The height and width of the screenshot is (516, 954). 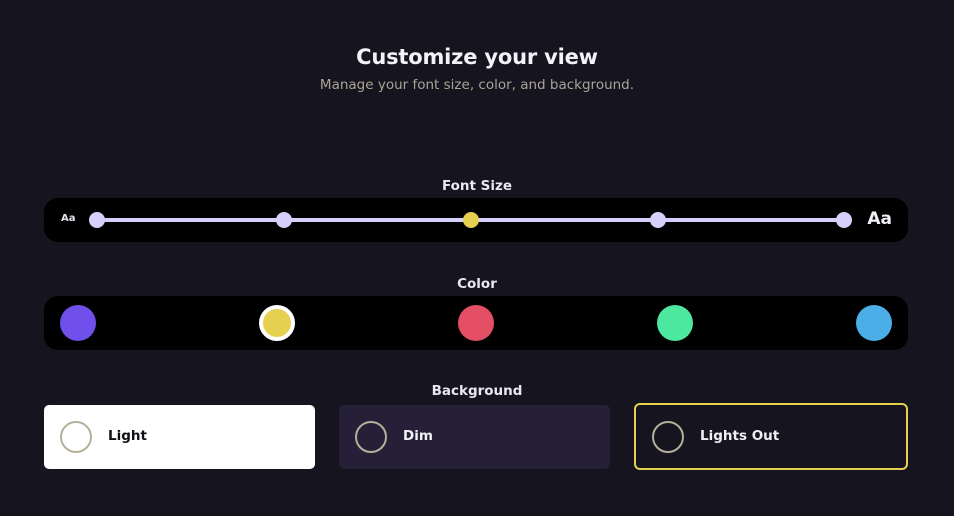 What do you see at coordinates (675, 323) in the screenshot?
I see `color-swatch-green` at bounding box center [675, 323].